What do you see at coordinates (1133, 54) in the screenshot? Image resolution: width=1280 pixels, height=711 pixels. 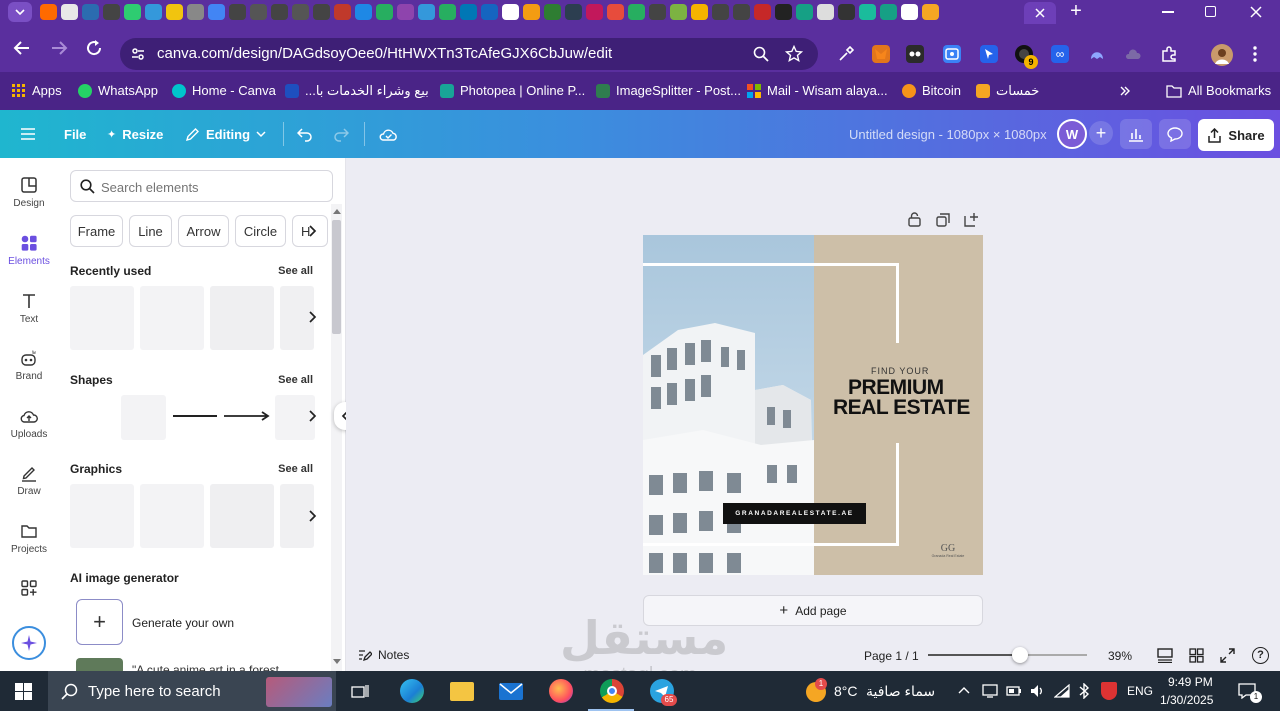 I see `extension-cloud` at bounding box center [1133, 54].